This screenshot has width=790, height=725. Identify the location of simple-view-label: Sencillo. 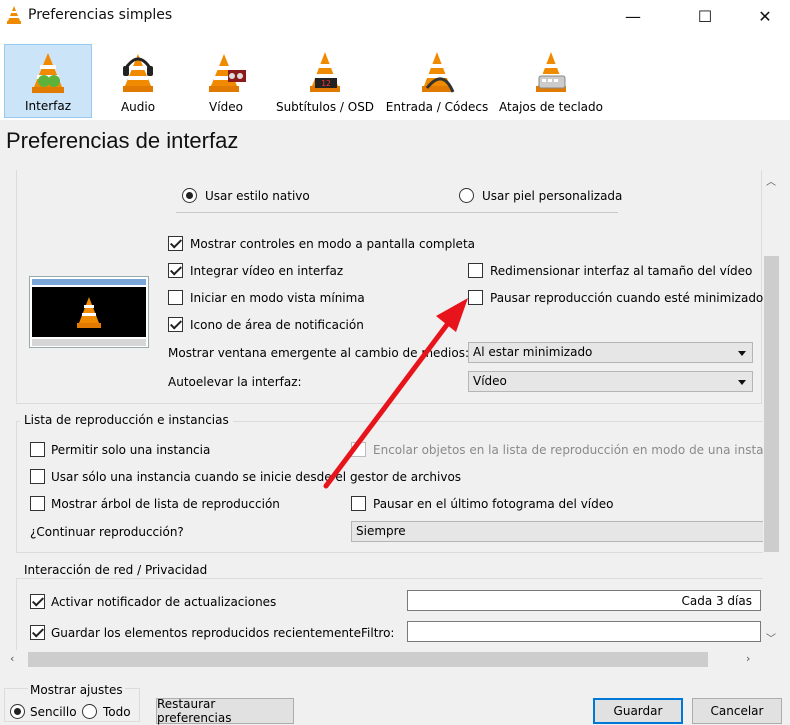
(53, 712).